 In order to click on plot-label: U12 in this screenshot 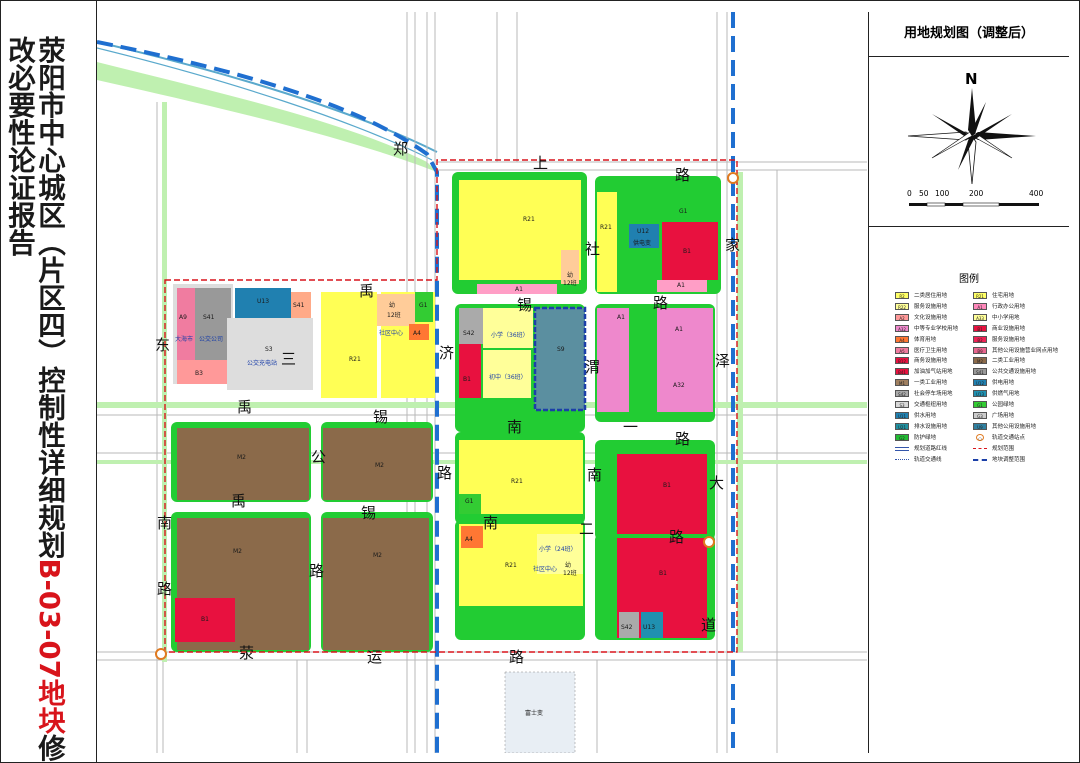, I will do `click(643, 231)`.